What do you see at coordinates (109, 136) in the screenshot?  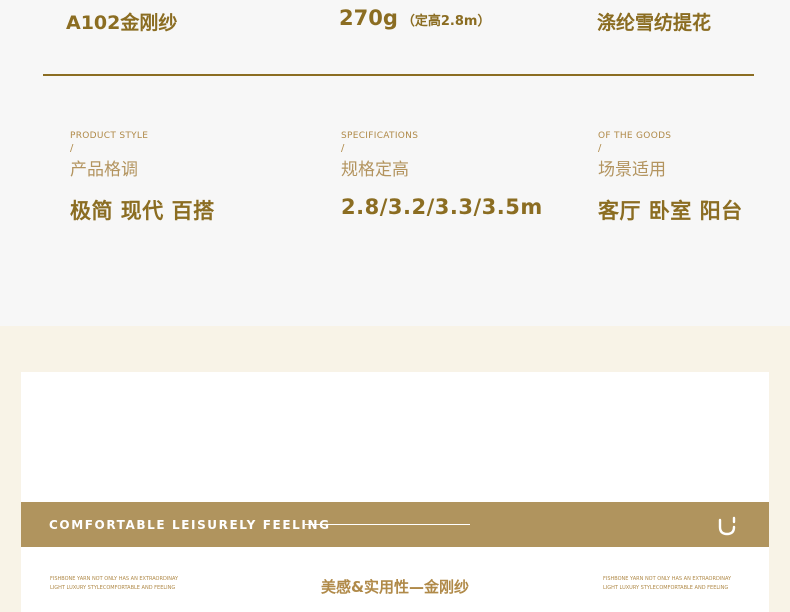 I see `spec-en-label: PRODUCT STYLE` at bounding box center [109, 136].